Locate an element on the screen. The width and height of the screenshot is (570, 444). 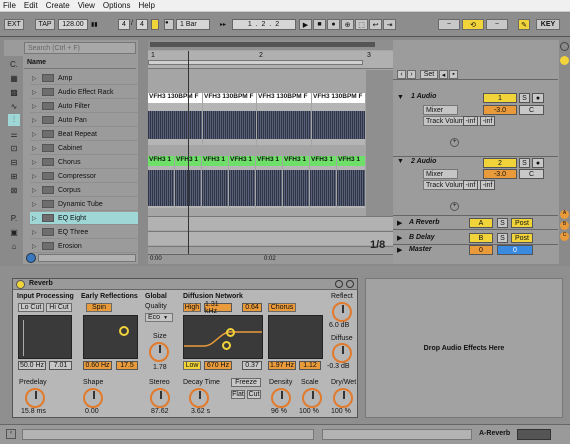
master-volume: 0 is located at coordinates (481, 250).